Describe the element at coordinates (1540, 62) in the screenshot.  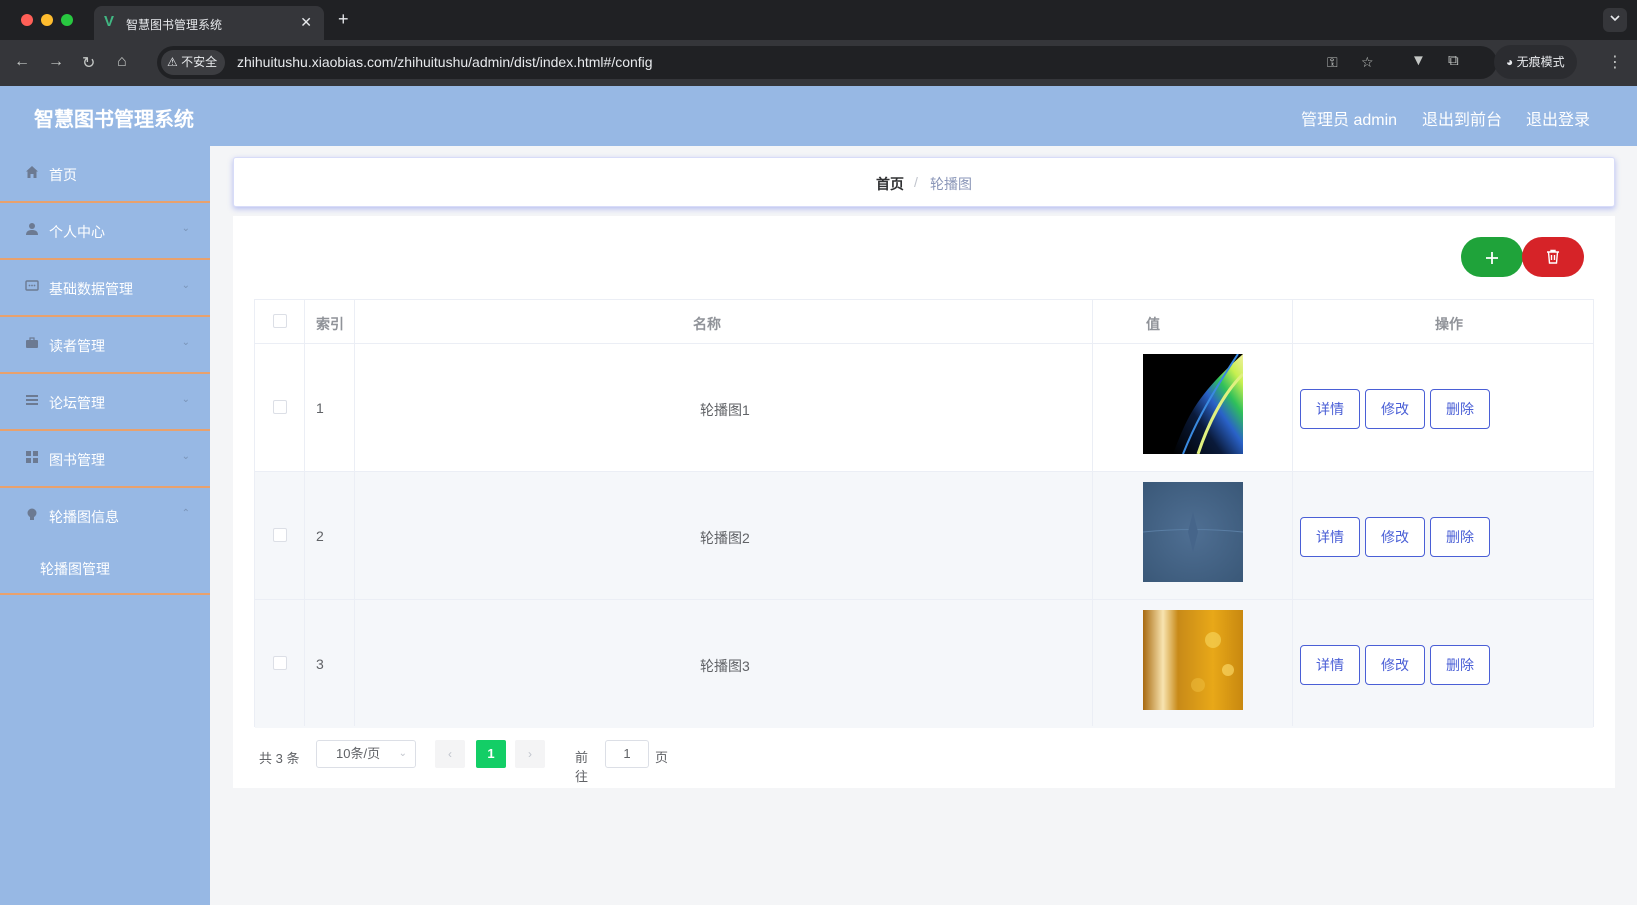
I see `incognito-label: 无痕模式` at that location.